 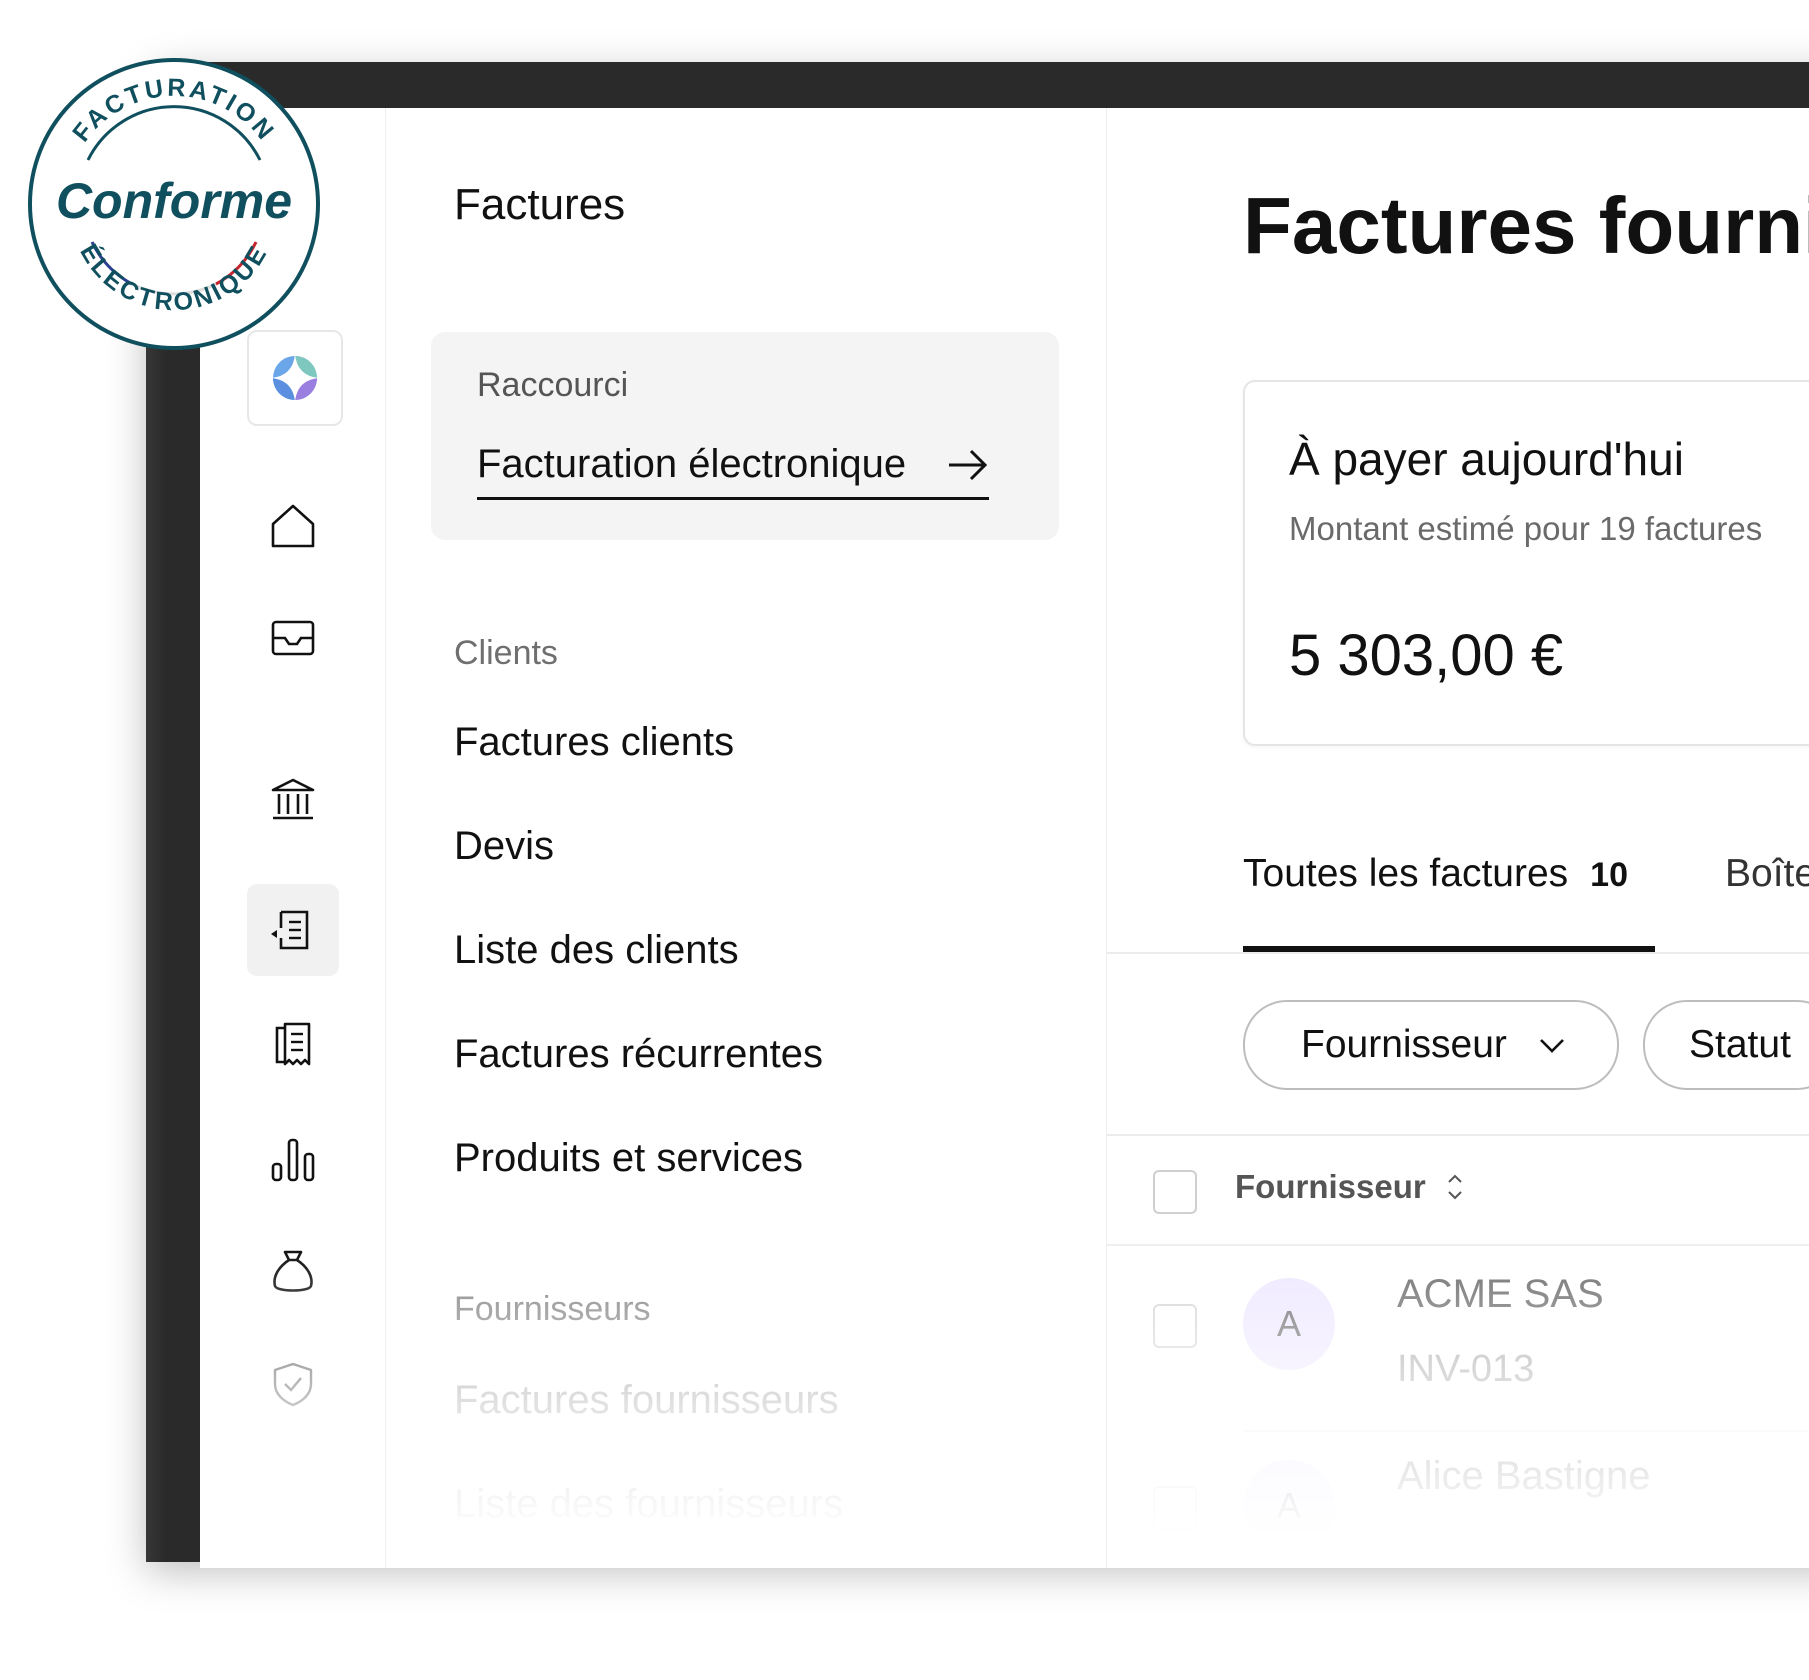 I want to click on rail-financing, so click(x=293, y=1272).